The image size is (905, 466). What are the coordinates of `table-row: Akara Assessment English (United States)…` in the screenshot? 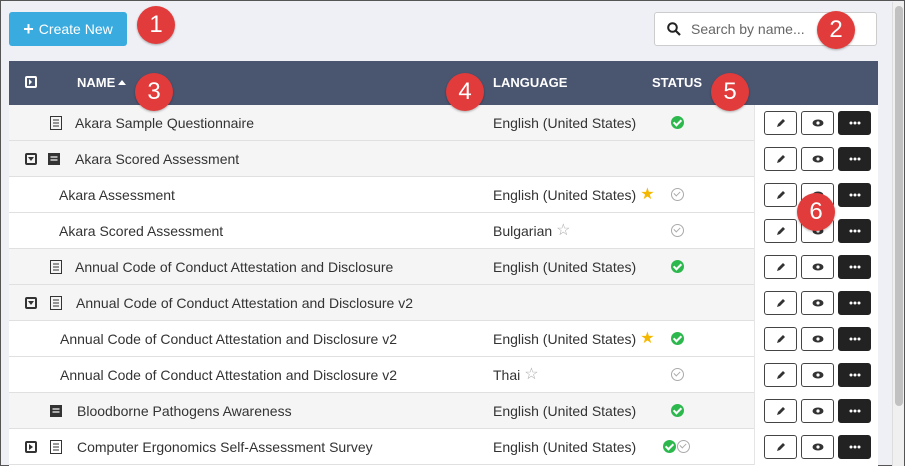 It's located at (443, 195).